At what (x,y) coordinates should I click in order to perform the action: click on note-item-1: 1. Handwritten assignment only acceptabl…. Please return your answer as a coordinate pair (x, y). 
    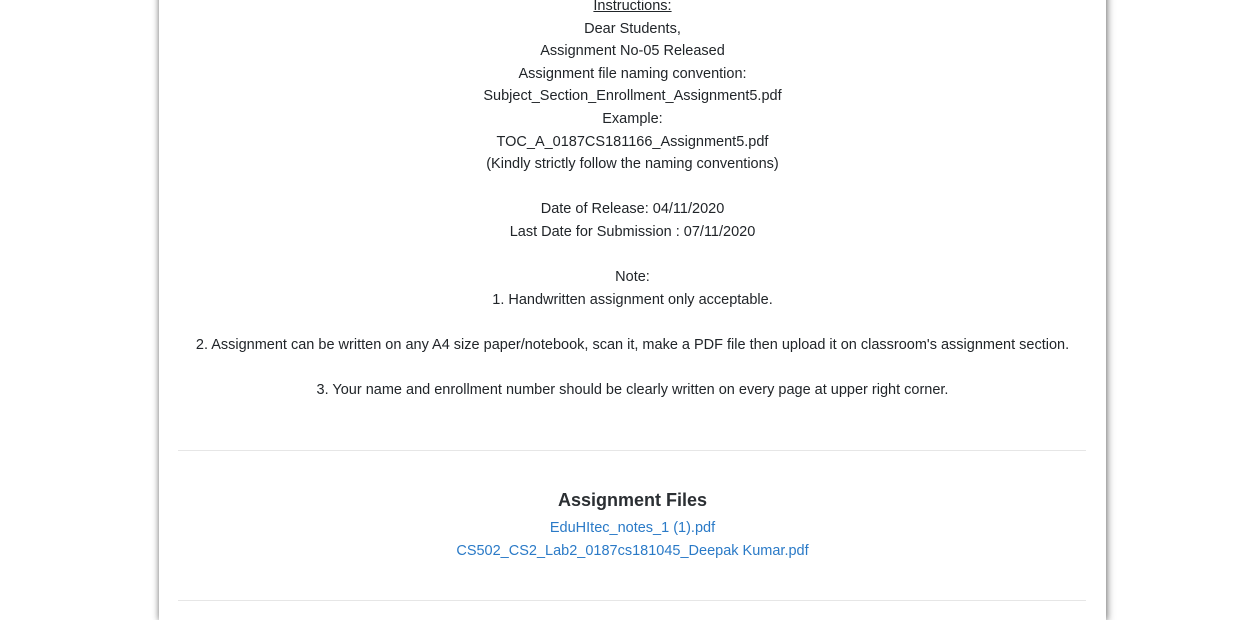
    Looking at the image, I should click on (632, 299).